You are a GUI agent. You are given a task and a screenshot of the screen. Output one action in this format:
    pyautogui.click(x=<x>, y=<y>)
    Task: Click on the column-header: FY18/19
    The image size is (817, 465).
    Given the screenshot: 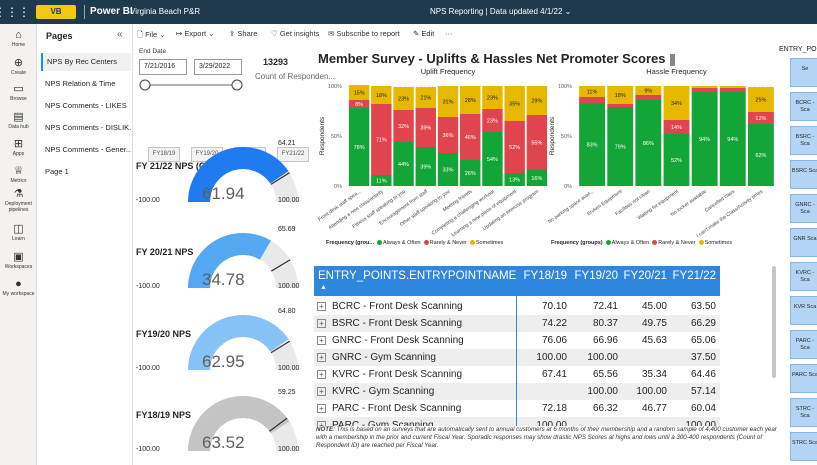 What is the action you would take?
    pyautogui.click(x=543, y=276)
    